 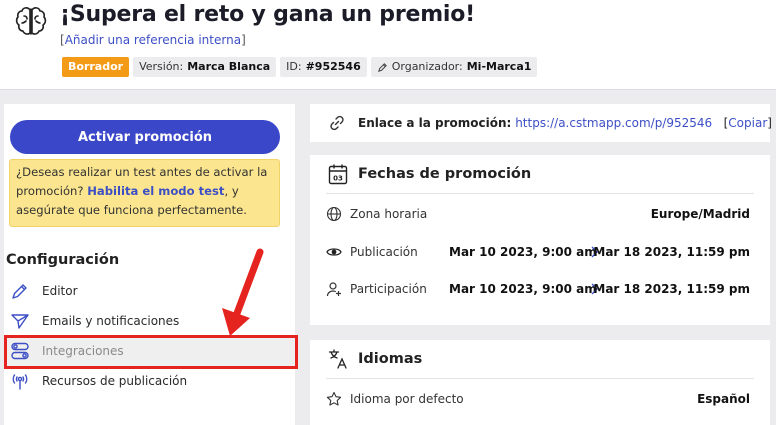 I want to click on menu-item-label: Emails y notificaciones, so click(x=111, y=321).